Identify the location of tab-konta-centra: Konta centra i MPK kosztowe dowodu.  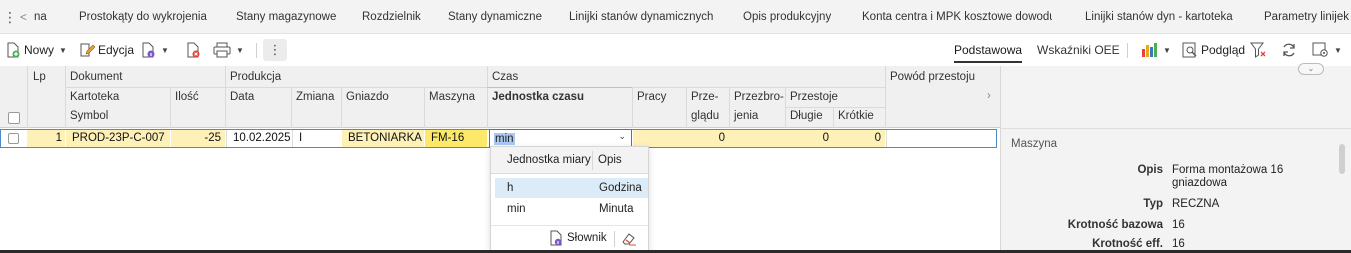
(957, 17).